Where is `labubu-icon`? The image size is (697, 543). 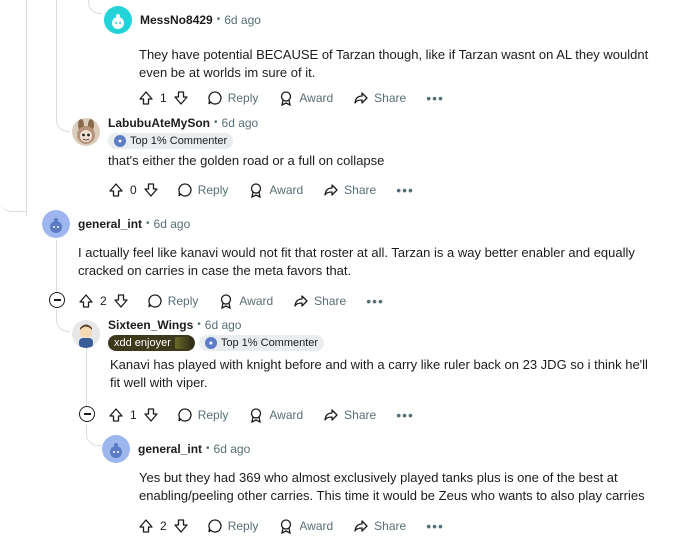 labubu-icon is located at coordinates (86, 131).